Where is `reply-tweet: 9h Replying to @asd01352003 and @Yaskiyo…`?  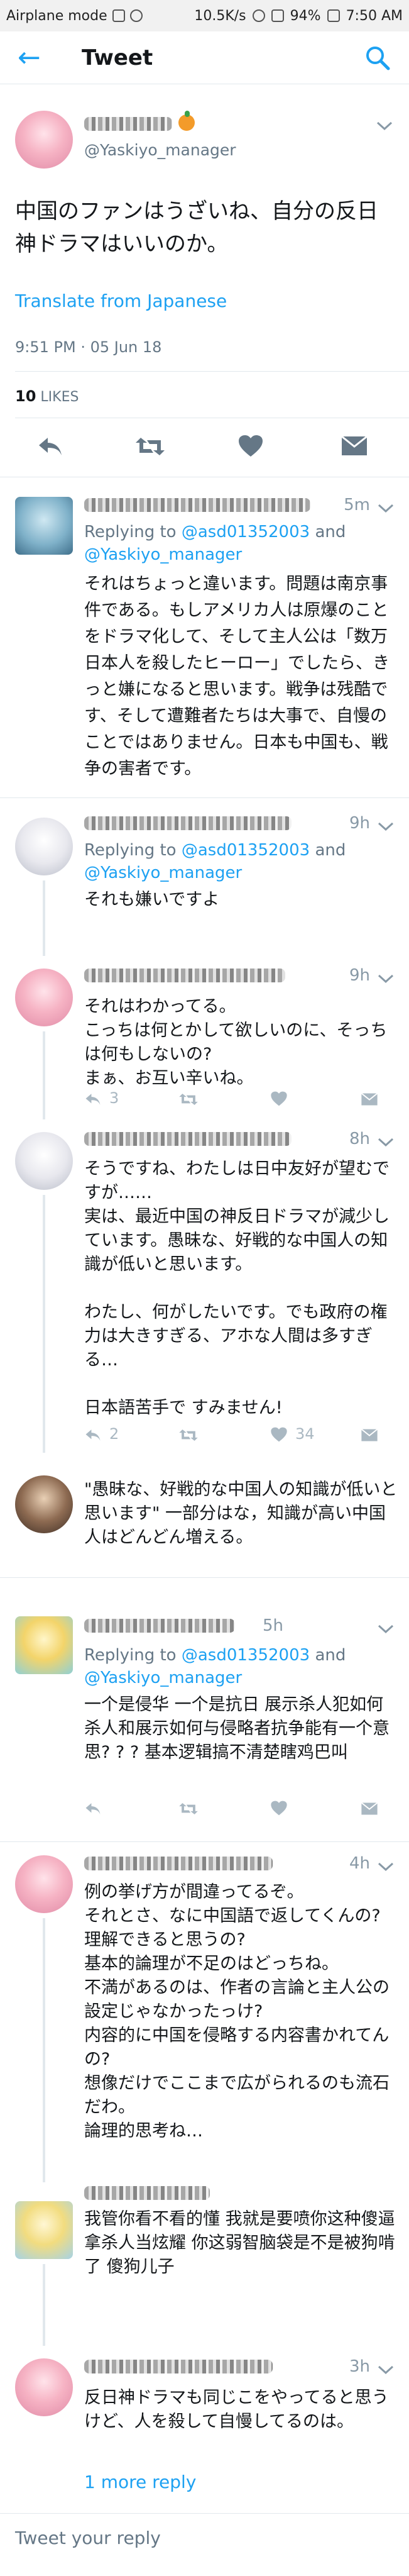 reply-tweet: 9h Replying to @asd01352003 and @Yaskiyo… is located at coordinates (204, 877).